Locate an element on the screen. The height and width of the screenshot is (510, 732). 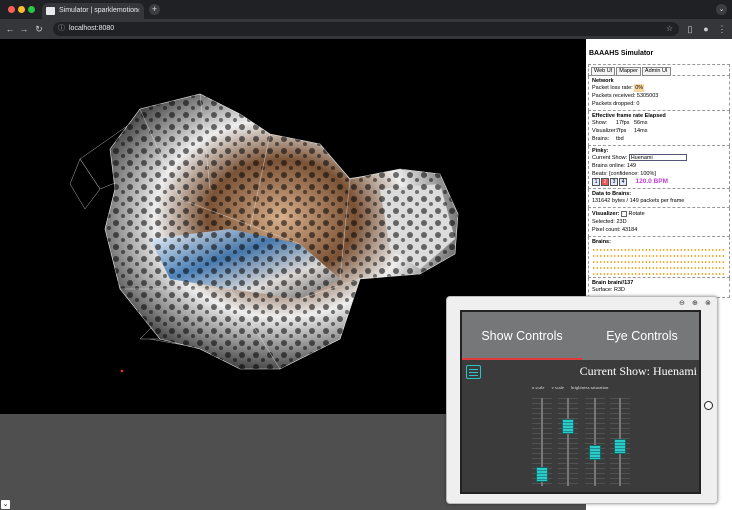
saturation-slider is located at coordinates (620, 443).